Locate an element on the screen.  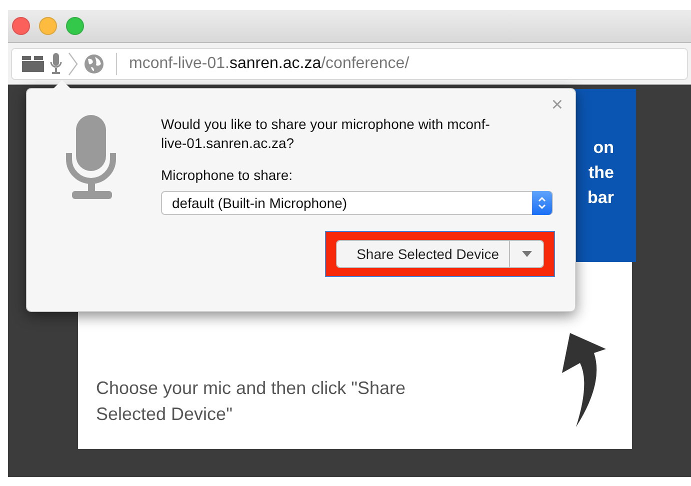
banner-text: bar is located at coordinates (601, 197).